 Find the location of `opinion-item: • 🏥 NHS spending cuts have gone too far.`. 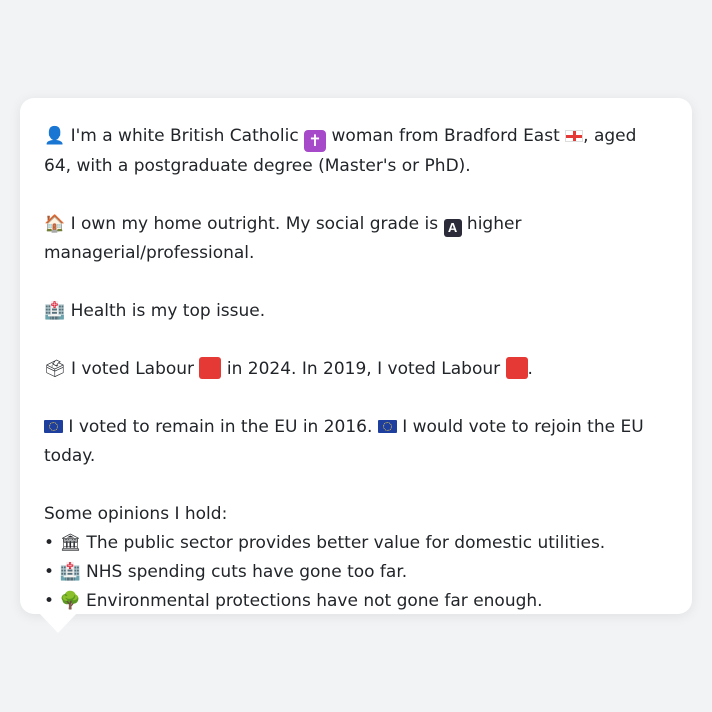

opinion-item: • 🏥 NHS spending cuts have gone too far. is located at coordinates (356, 572).